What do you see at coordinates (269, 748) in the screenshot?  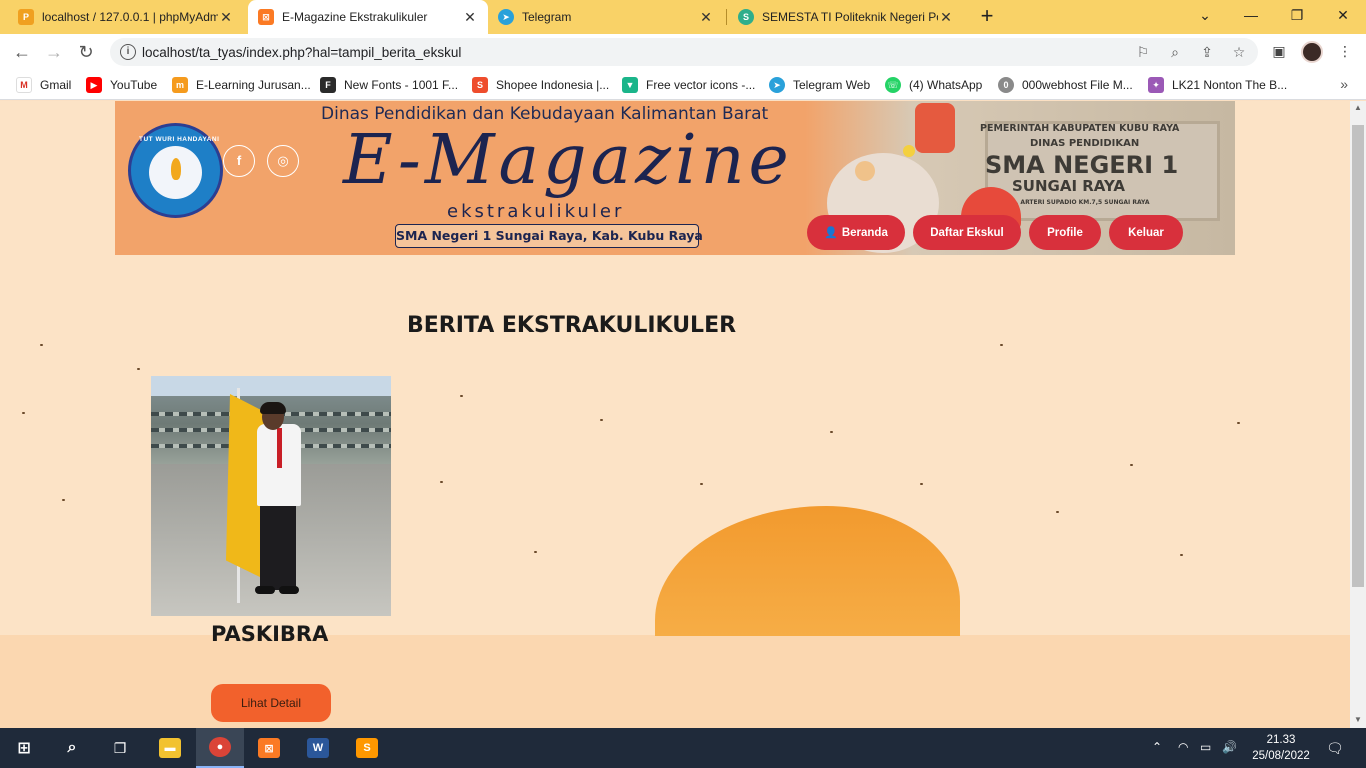 I see `xampp-icon: ⊠` at bounding box center [269, 748].